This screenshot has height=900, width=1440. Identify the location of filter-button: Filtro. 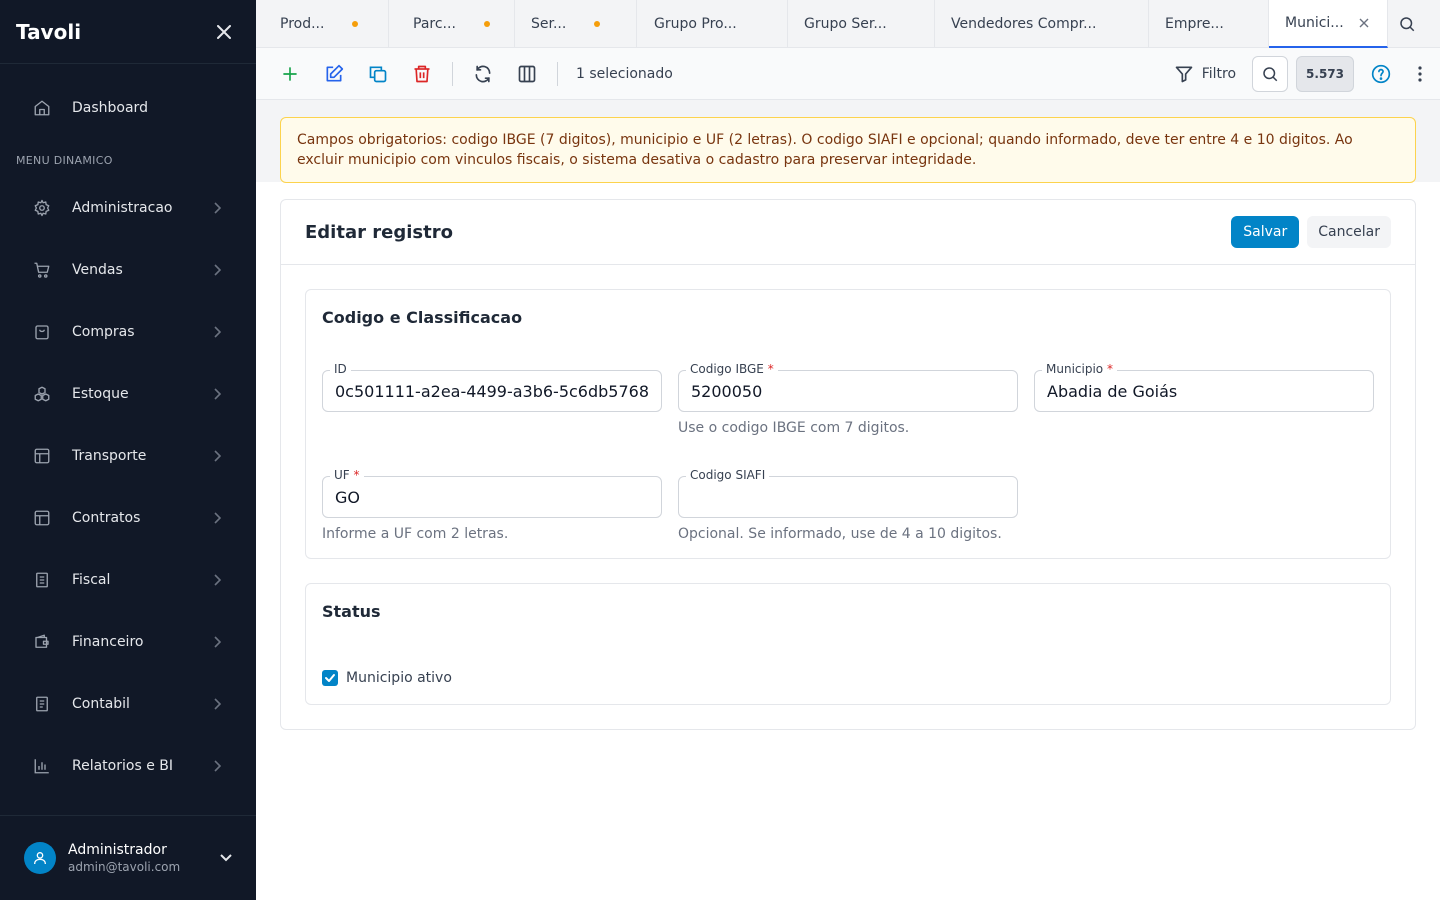
(1205, 74).